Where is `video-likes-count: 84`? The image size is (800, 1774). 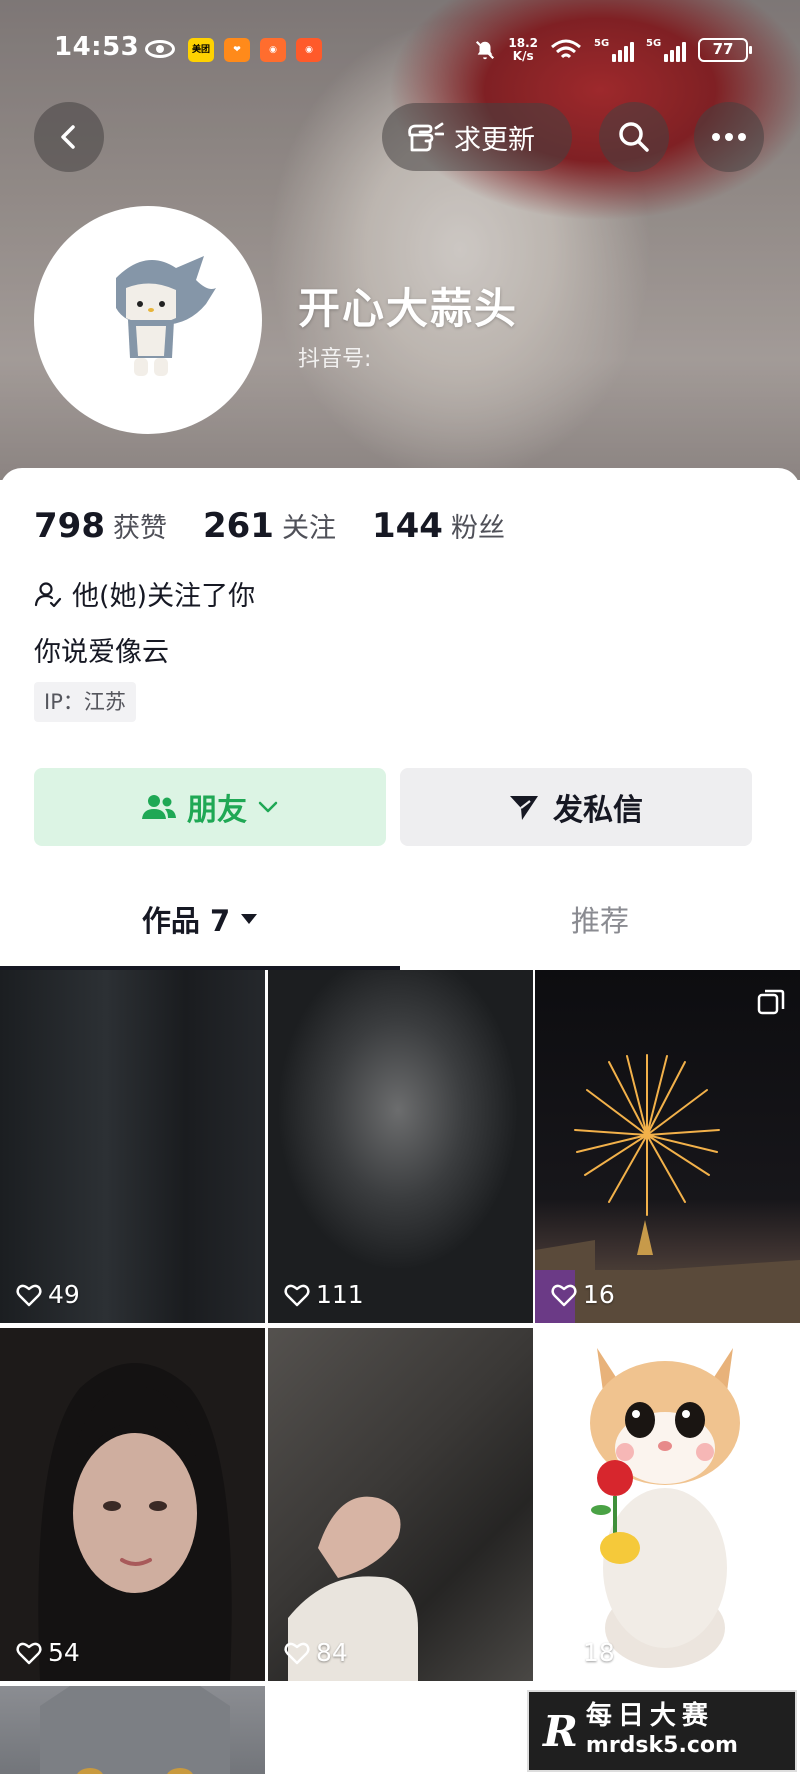 video-likes-count: 84 is located at coordinates (332, 1652).